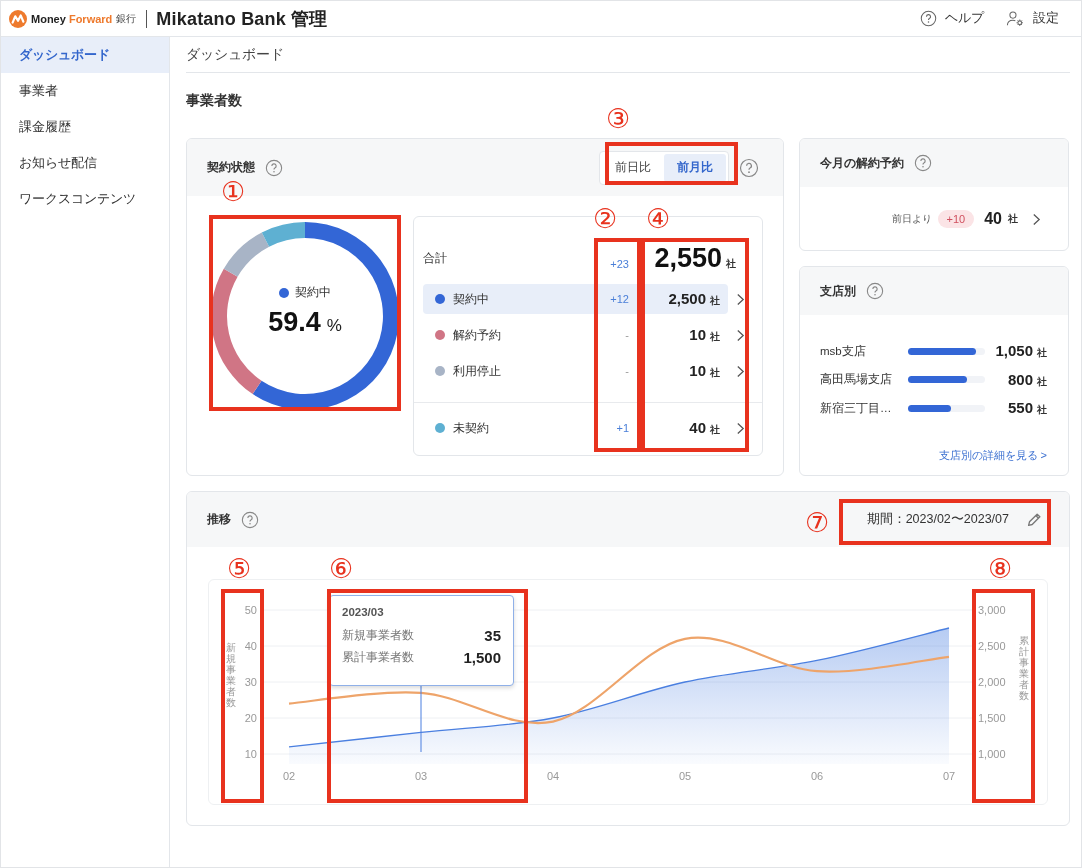 The height and width of the screenshot is (868, 1082). Describe the element at coordinates (817, 522) in the screenshot. I see `annotation-number: ⑦` at that location.